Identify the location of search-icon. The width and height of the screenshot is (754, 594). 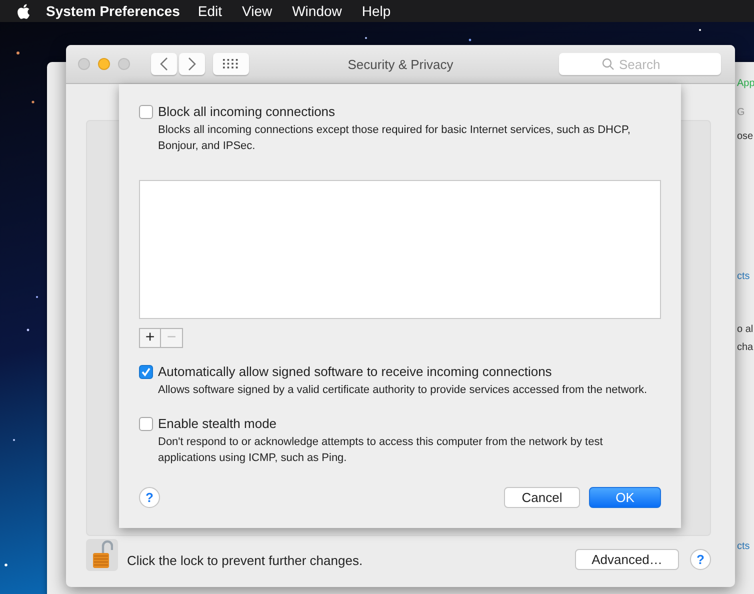
(608, 64).